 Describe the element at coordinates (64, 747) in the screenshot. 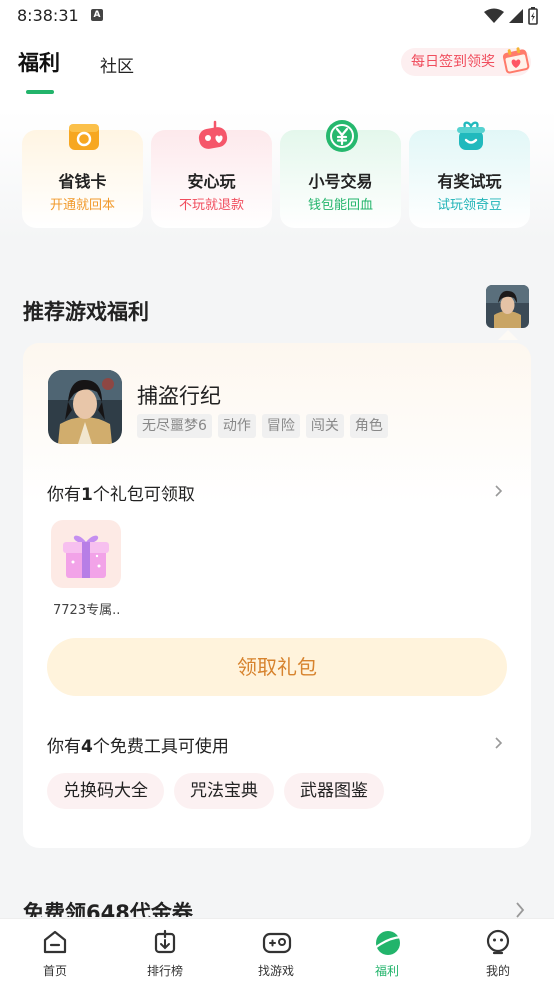

I see `tool-prefix: 你有` at that location.